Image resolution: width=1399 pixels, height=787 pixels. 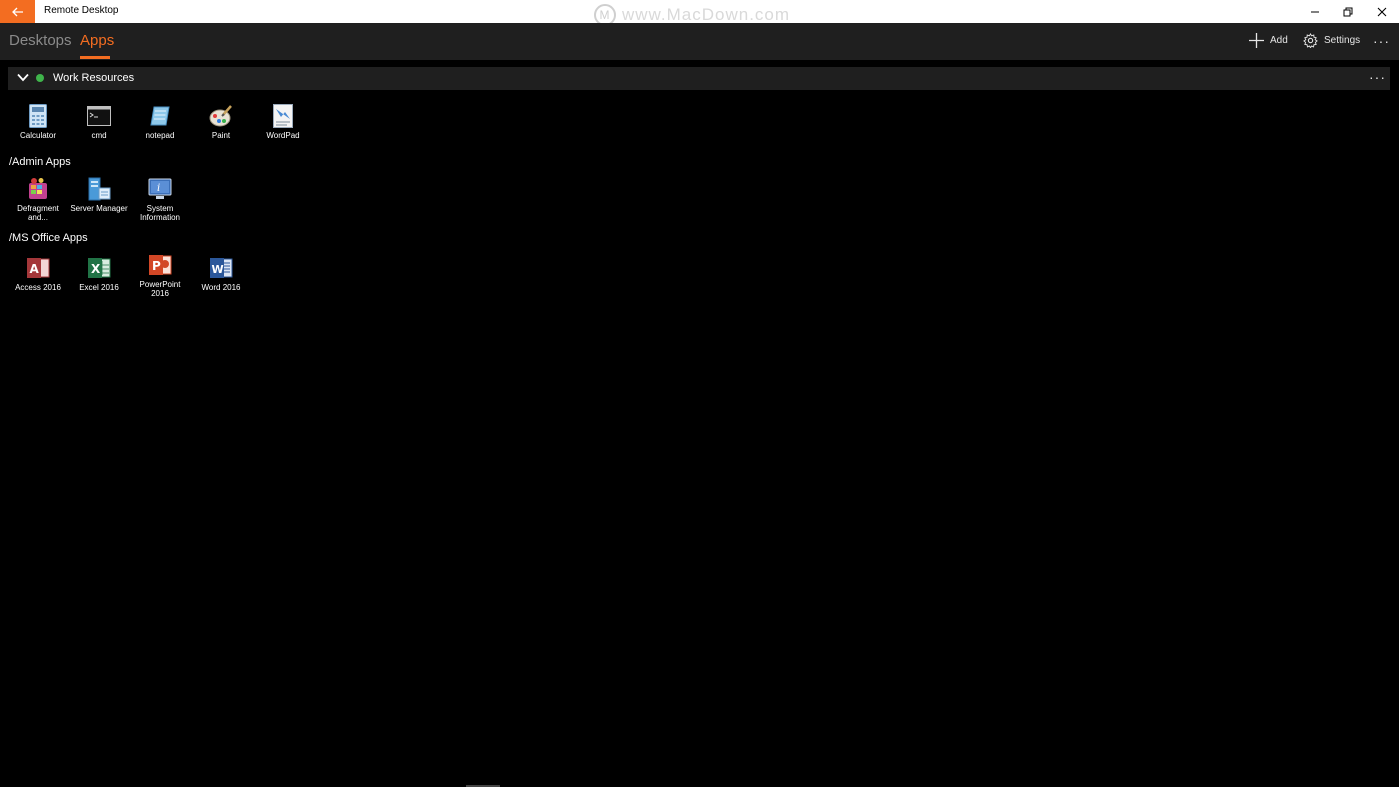 What do you see at coordinates (1342, 40) in the screenshot?
I see `settings-label: Settings` at bounding box center [1342, 40].